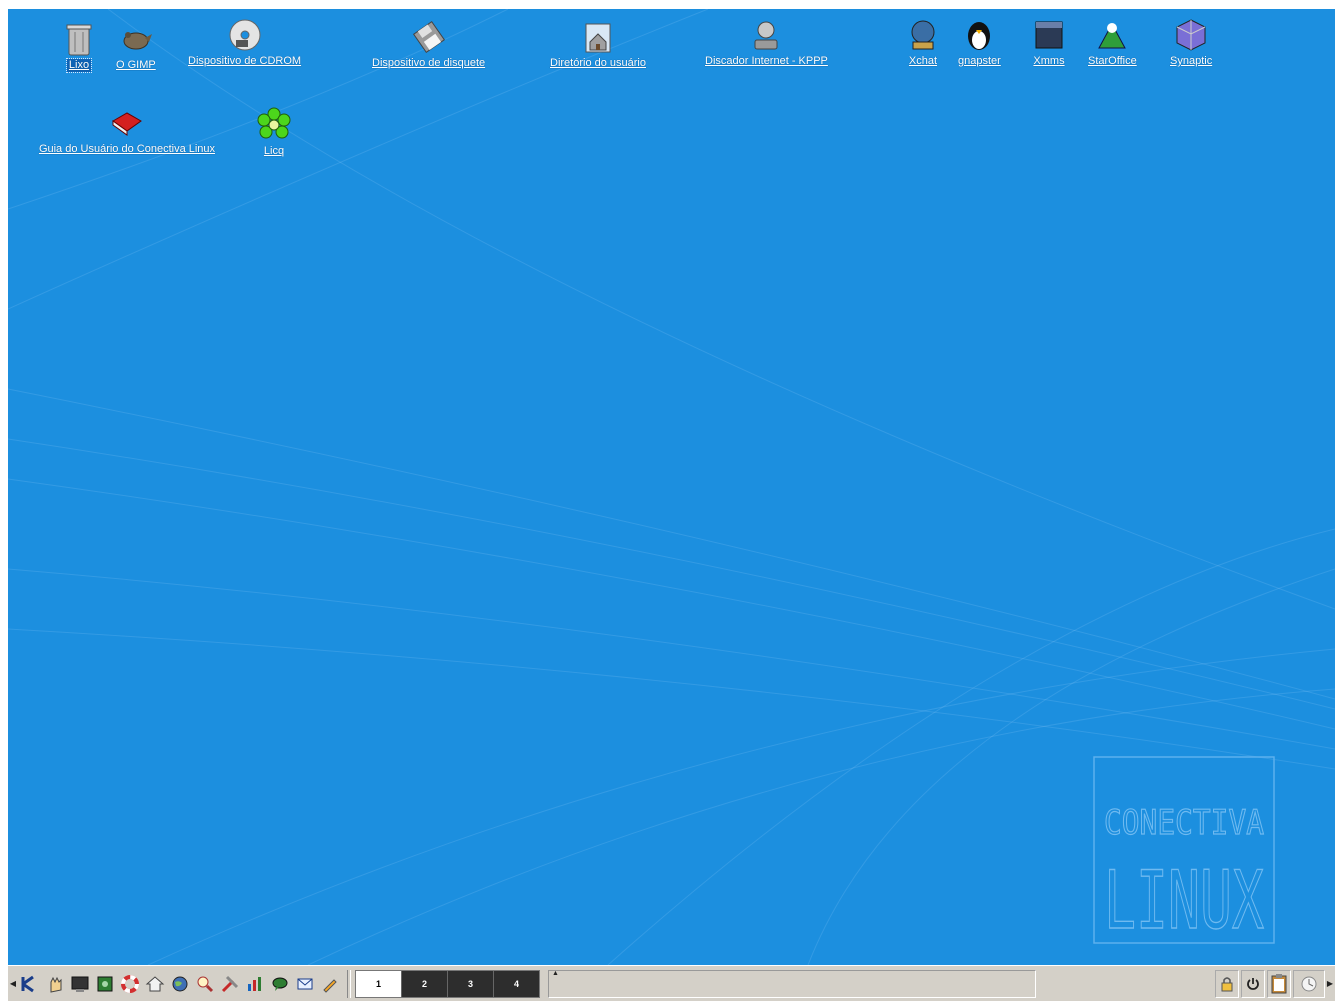 Image resolution: width=1341 pixels, height=1001 pixels. I want to click on system-tray: ▶, so click(1274, 984).